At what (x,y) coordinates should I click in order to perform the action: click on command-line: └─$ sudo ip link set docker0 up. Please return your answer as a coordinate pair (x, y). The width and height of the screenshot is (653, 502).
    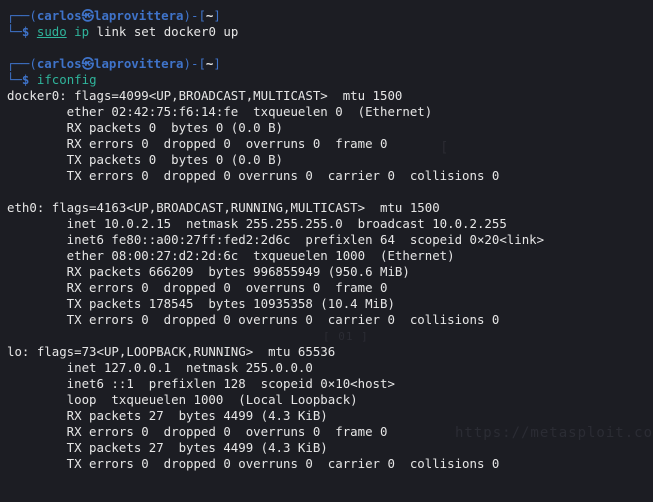
    Looking at the image, I should click on (122, 32).